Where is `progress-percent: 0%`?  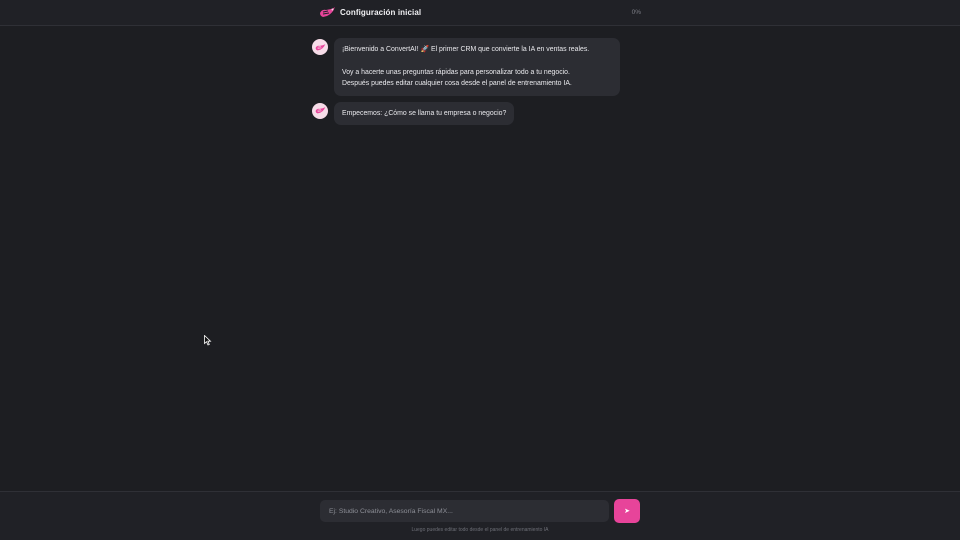 progress-percent: 0% is located at coordinates (636, 12).